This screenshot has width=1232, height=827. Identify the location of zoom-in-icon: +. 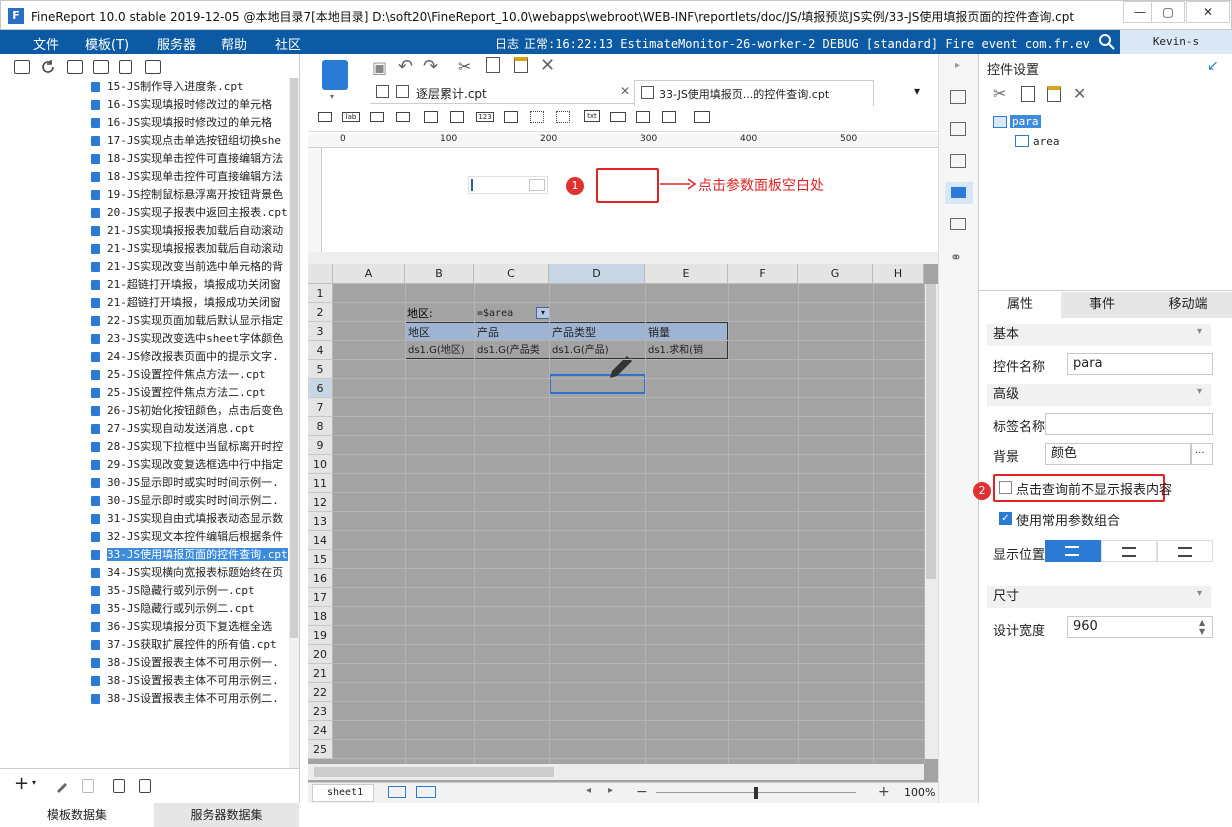
(884, 792).